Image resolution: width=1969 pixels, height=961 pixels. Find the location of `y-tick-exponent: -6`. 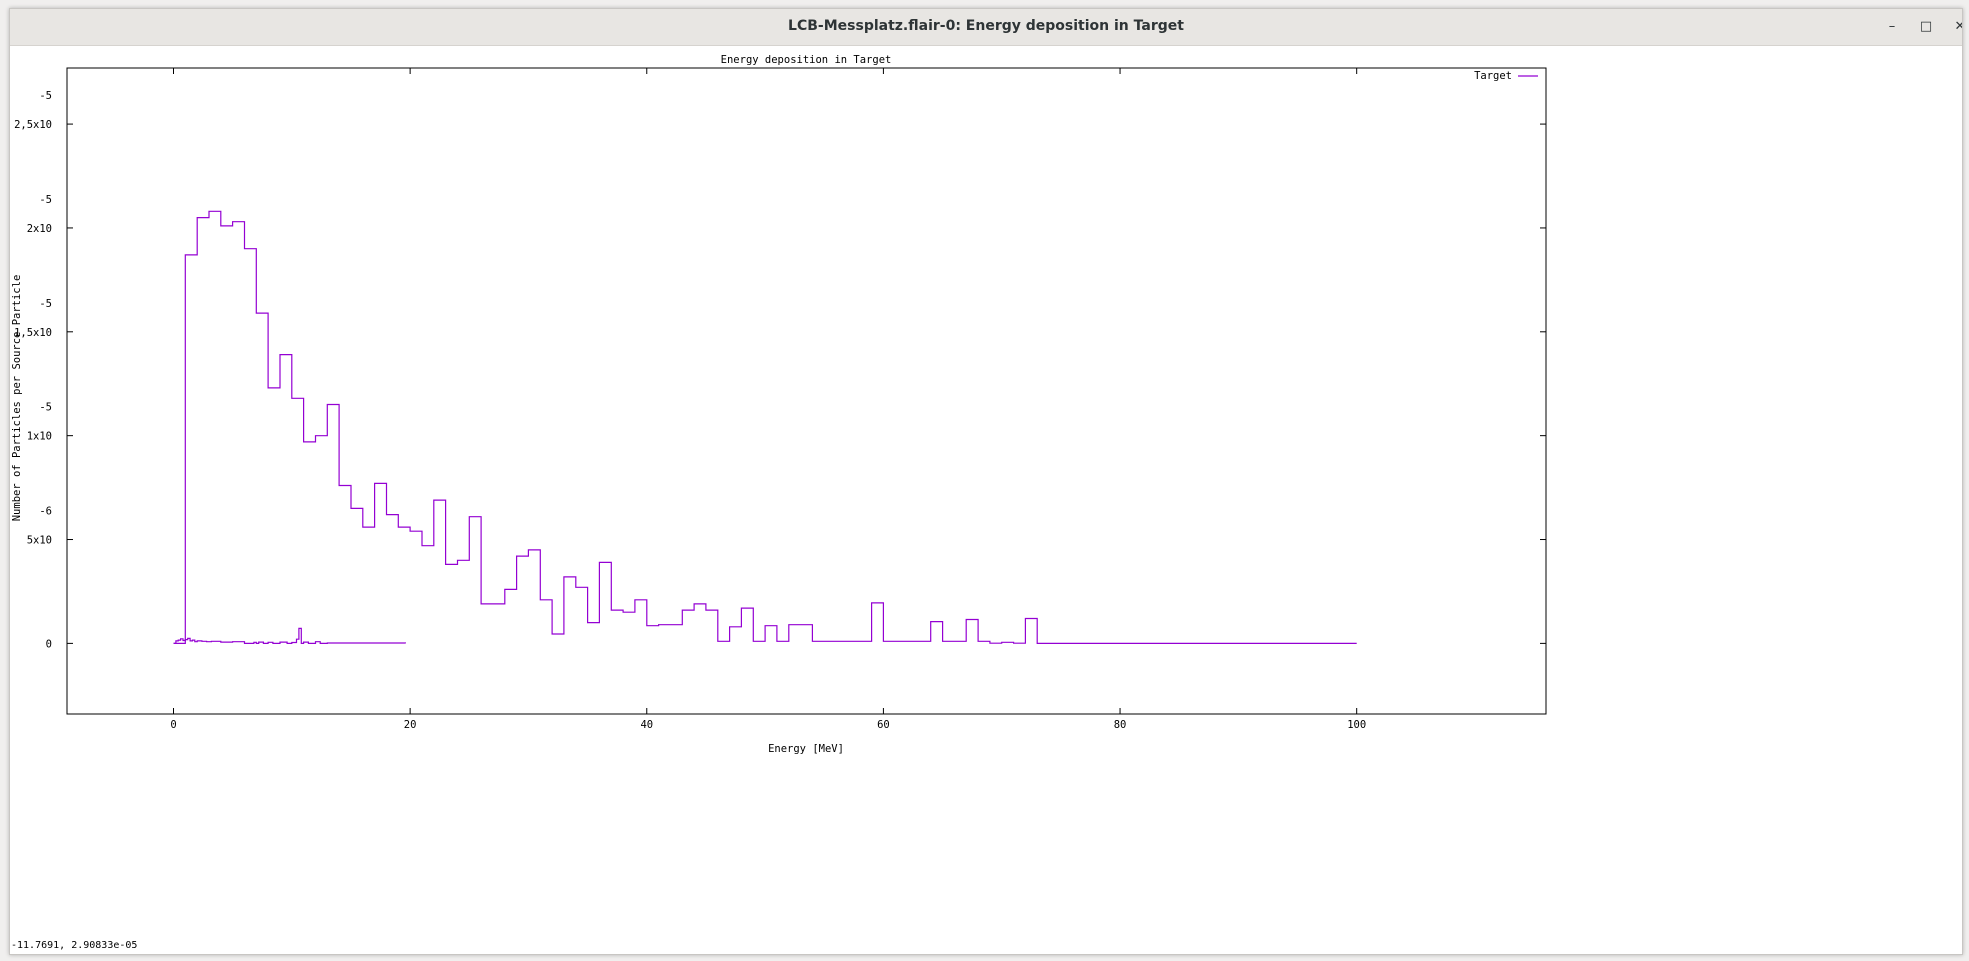

y-tick-exponent: -6 is located at coordinates (45, 512).